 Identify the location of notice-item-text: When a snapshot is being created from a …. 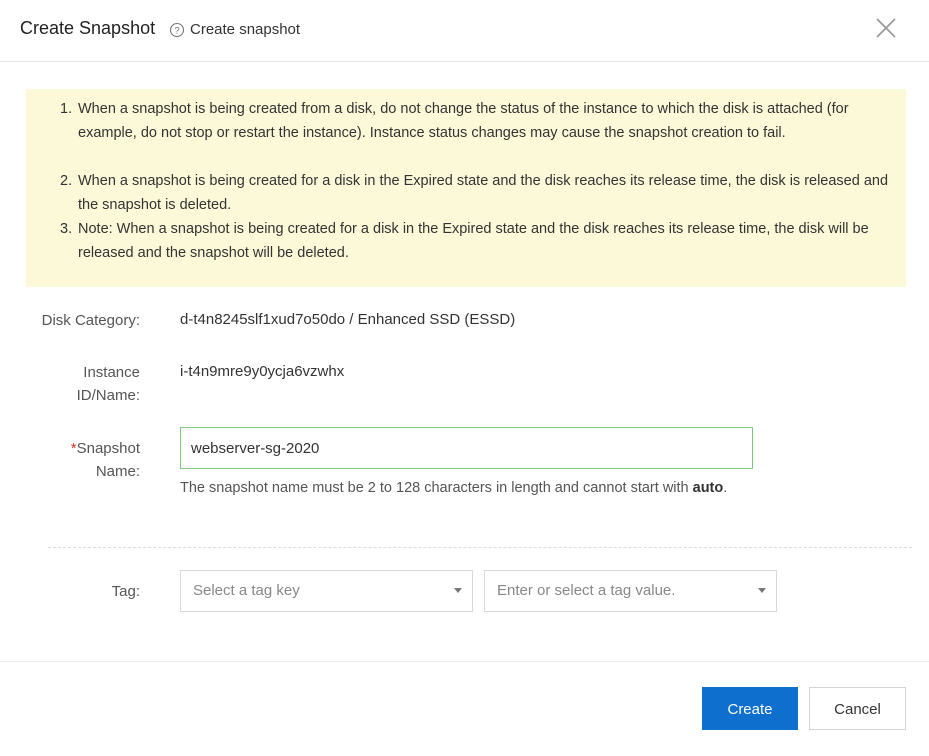
(463, 121).